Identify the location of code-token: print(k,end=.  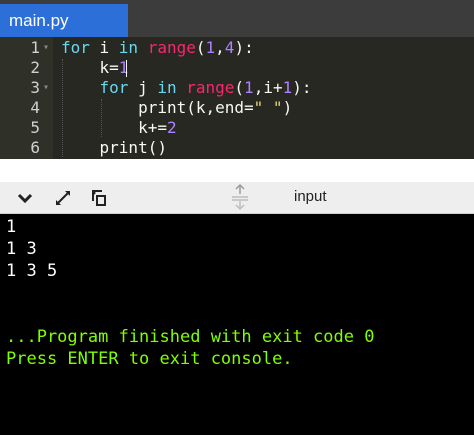
(157, 107).